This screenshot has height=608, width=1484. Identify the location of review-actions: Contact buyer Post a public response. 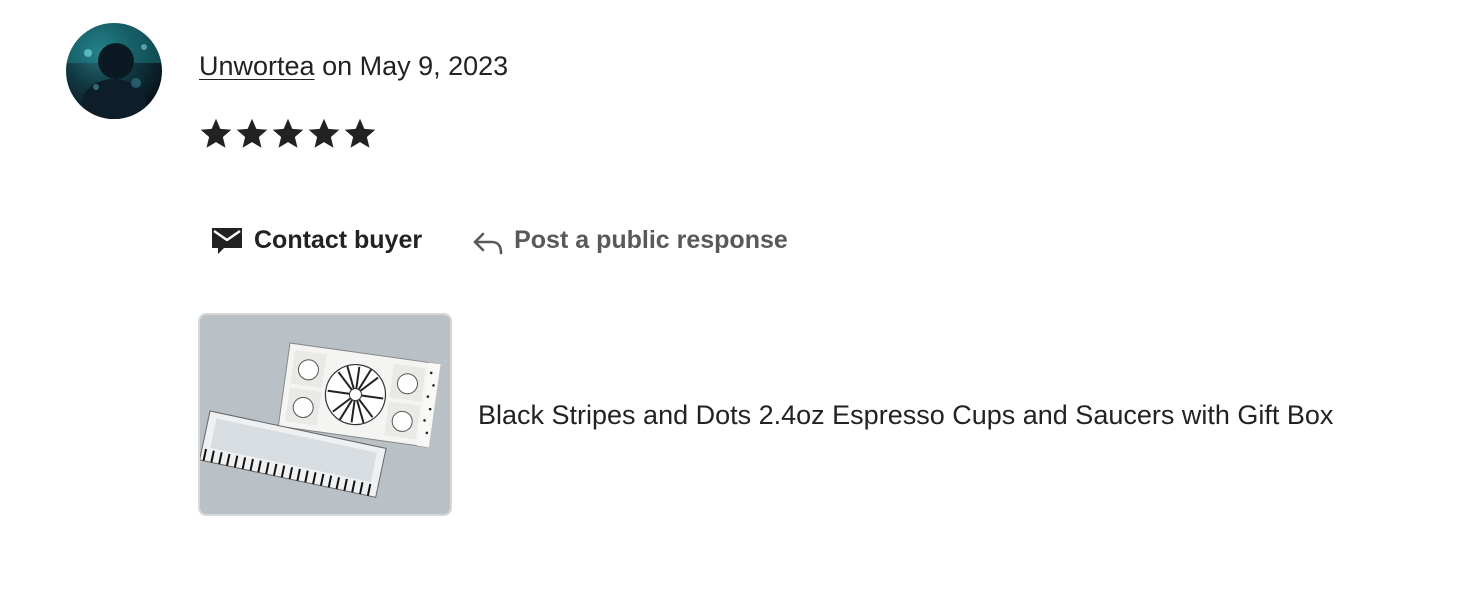
(499, 240).